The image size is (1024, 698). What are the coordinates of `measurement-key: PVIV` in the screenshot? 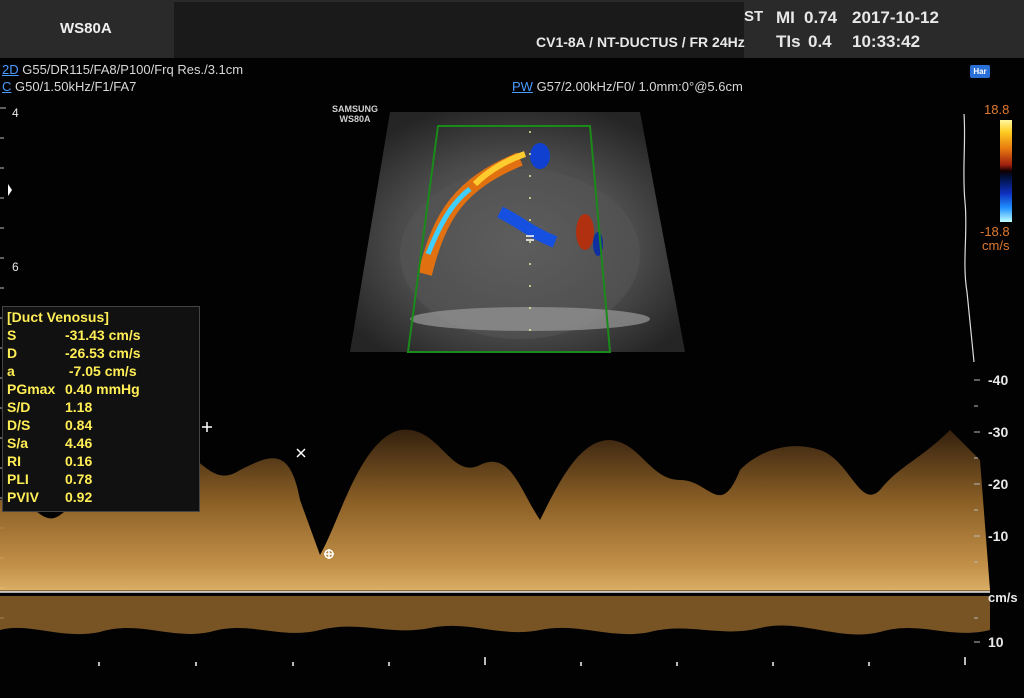 It's located at (23, 497).